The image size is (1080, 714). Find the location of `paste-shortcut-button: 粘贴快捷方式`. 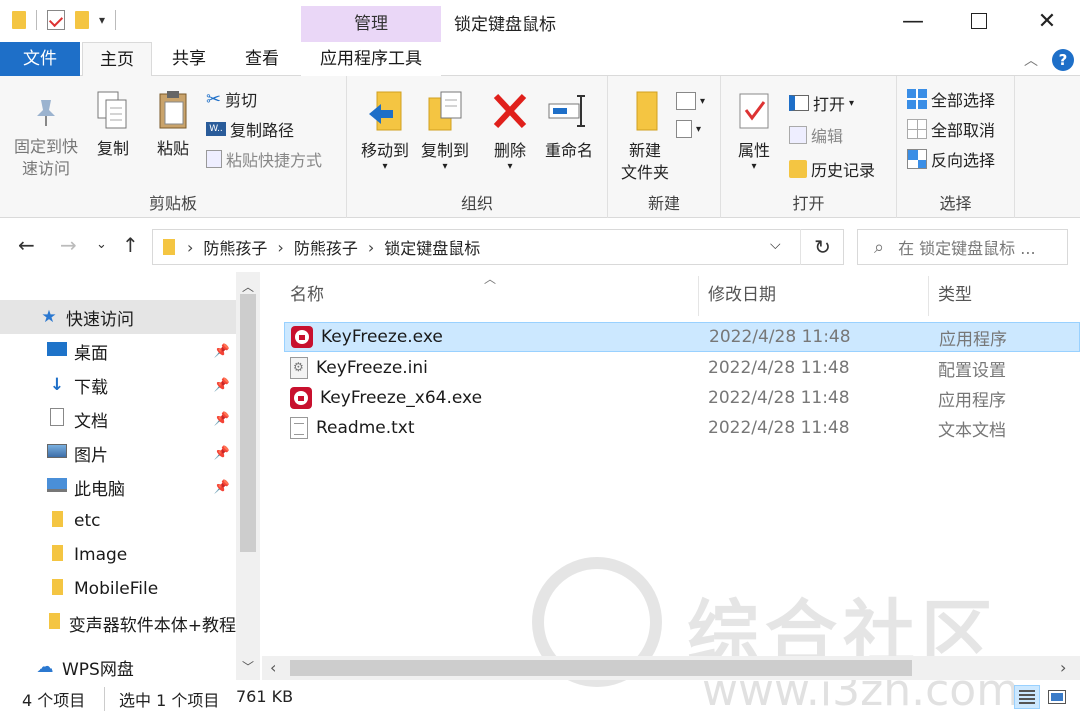

paste-shortcut-button: 粘贴快捷方式 is located at coordinates (264, 159).